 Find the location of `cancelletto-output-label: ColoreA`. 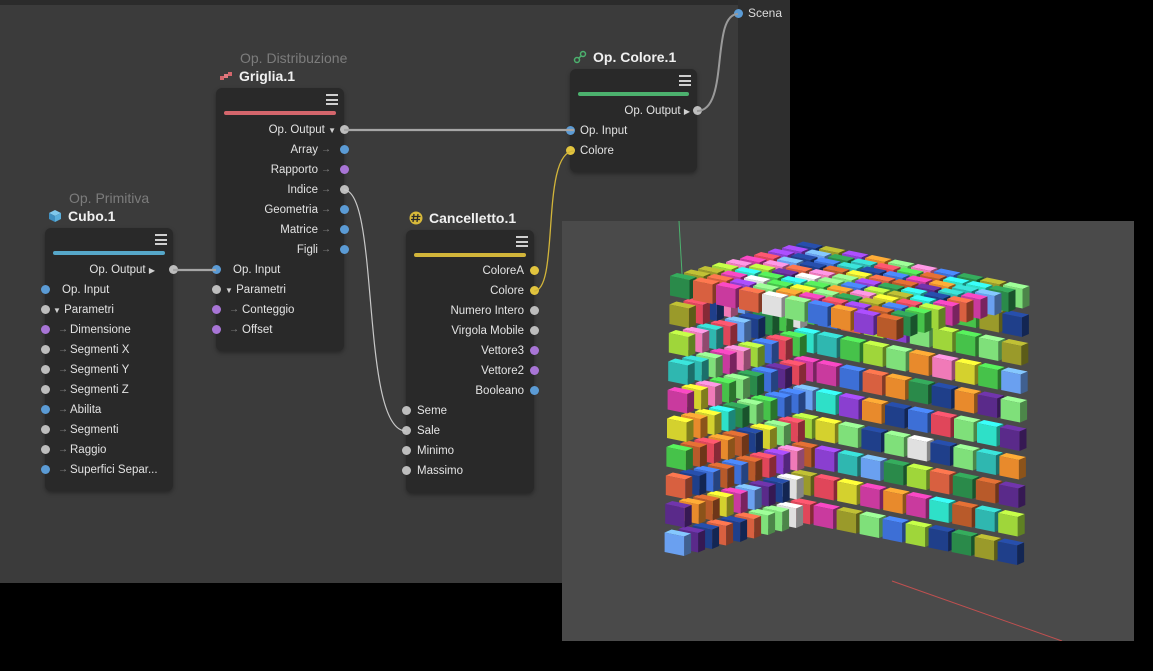

cancelletto-output-label: ColoreA is located at coordinates (503, 271).